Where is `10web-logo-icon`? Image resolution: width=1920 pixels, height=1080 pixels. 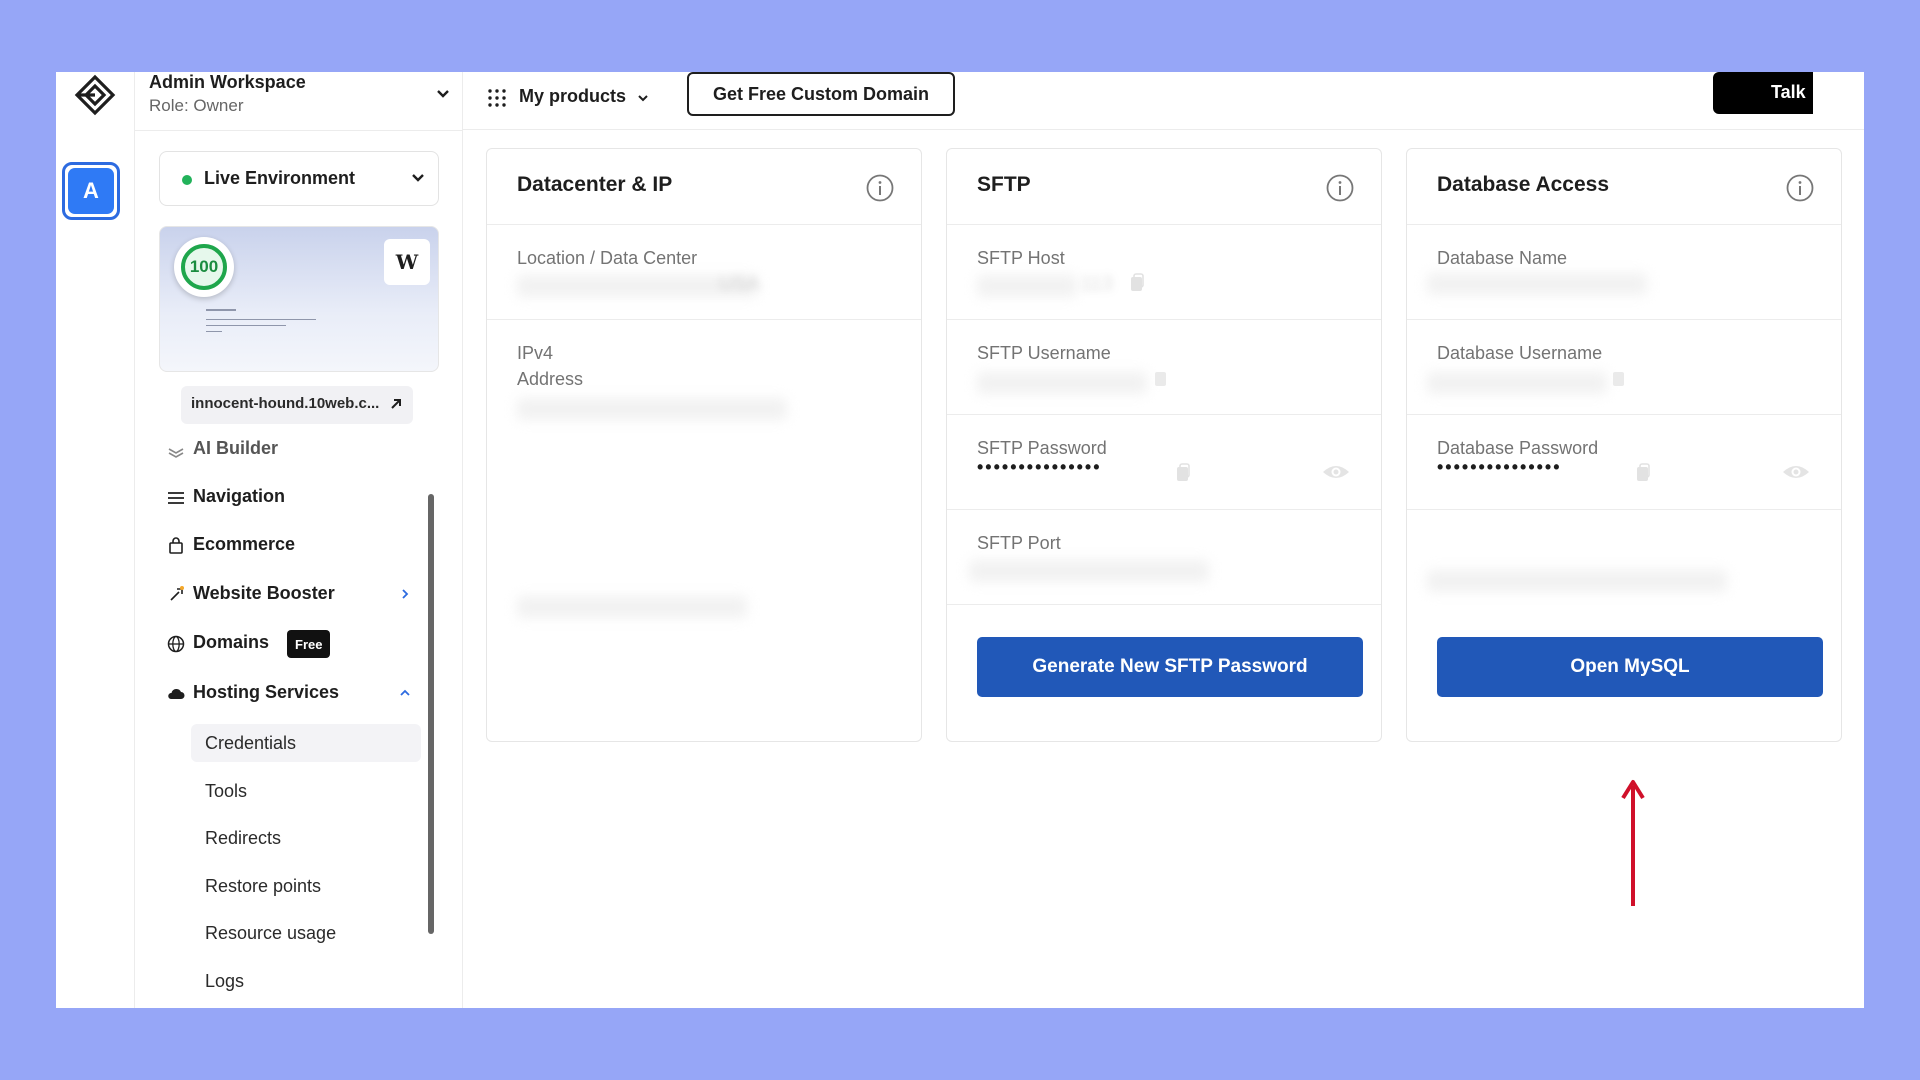
10web-logo-icon is located at coordinates (95, 95).